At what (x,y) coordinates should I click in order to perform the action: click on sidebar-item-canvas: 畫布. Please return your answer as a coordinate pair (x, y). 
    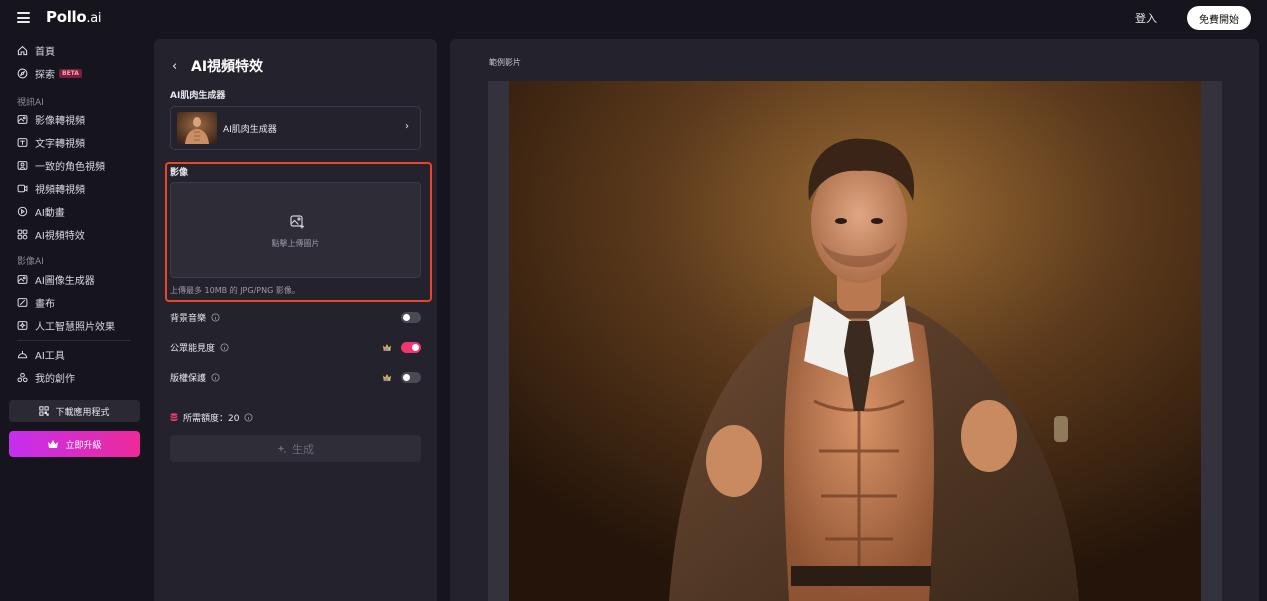
    Looking at the image, I should click on (36, 302).